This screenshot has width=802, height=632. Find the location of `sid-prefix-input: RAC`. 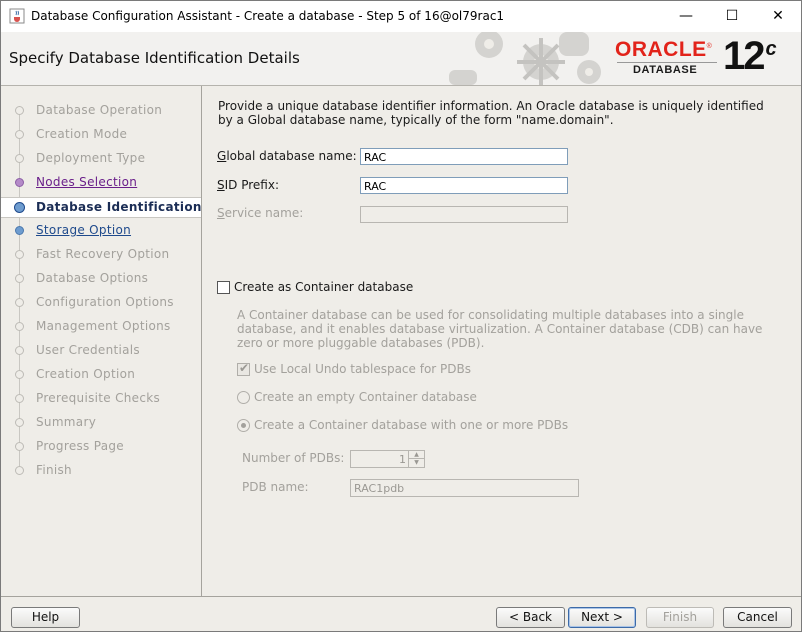

sid-prefix-input: RAC is located at coordinates (464, 185).